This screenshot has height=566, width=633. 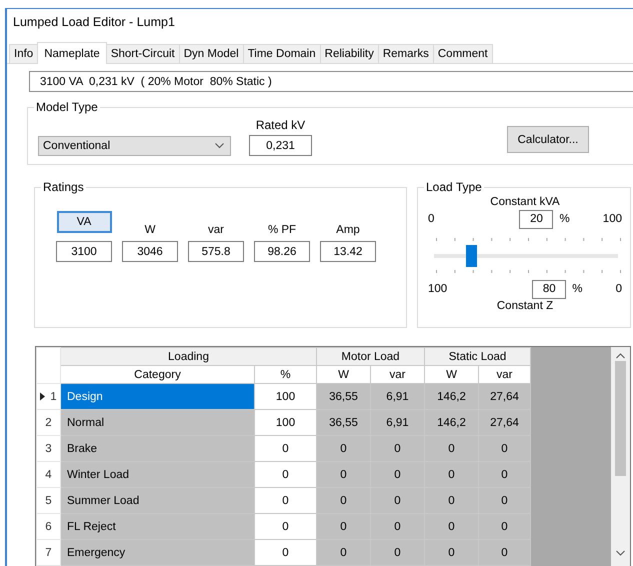 What do you see at coordinates (477, 357) in the screenshot?
I see `column-group-header: Static Load` at bounding box center [477, 357].